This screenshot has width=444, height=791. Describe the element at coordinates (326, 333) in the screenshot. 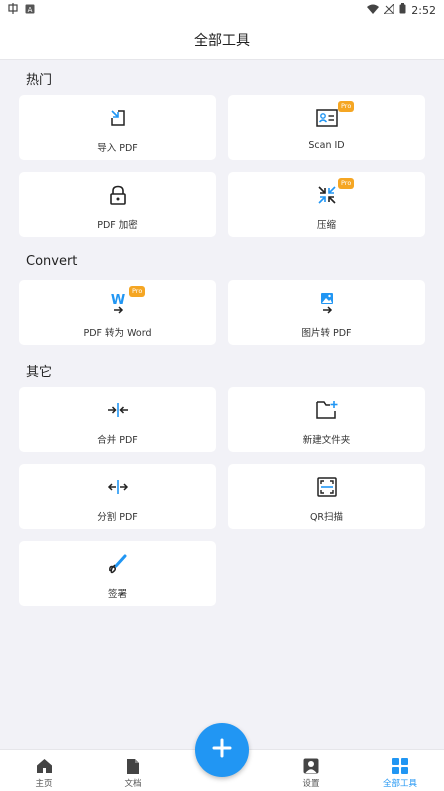

I see `tool-label: 图片转 PDF` at that location.